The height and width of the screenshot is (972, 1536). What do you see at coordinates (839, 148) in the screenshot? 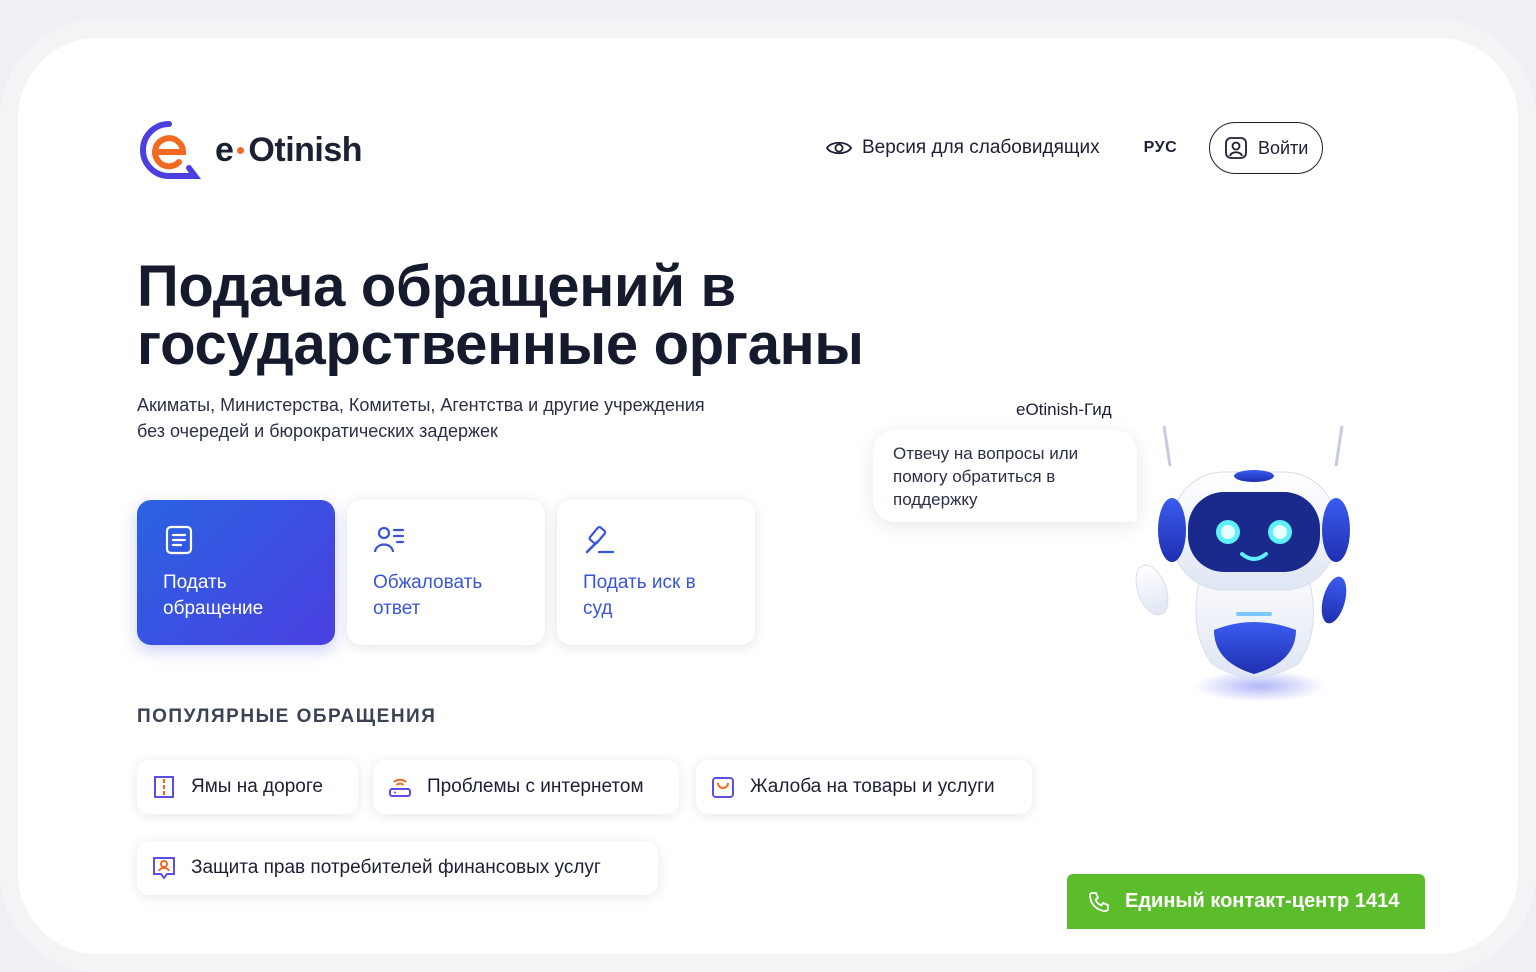
I see `eye-icon` at bounding box center [839, 148].